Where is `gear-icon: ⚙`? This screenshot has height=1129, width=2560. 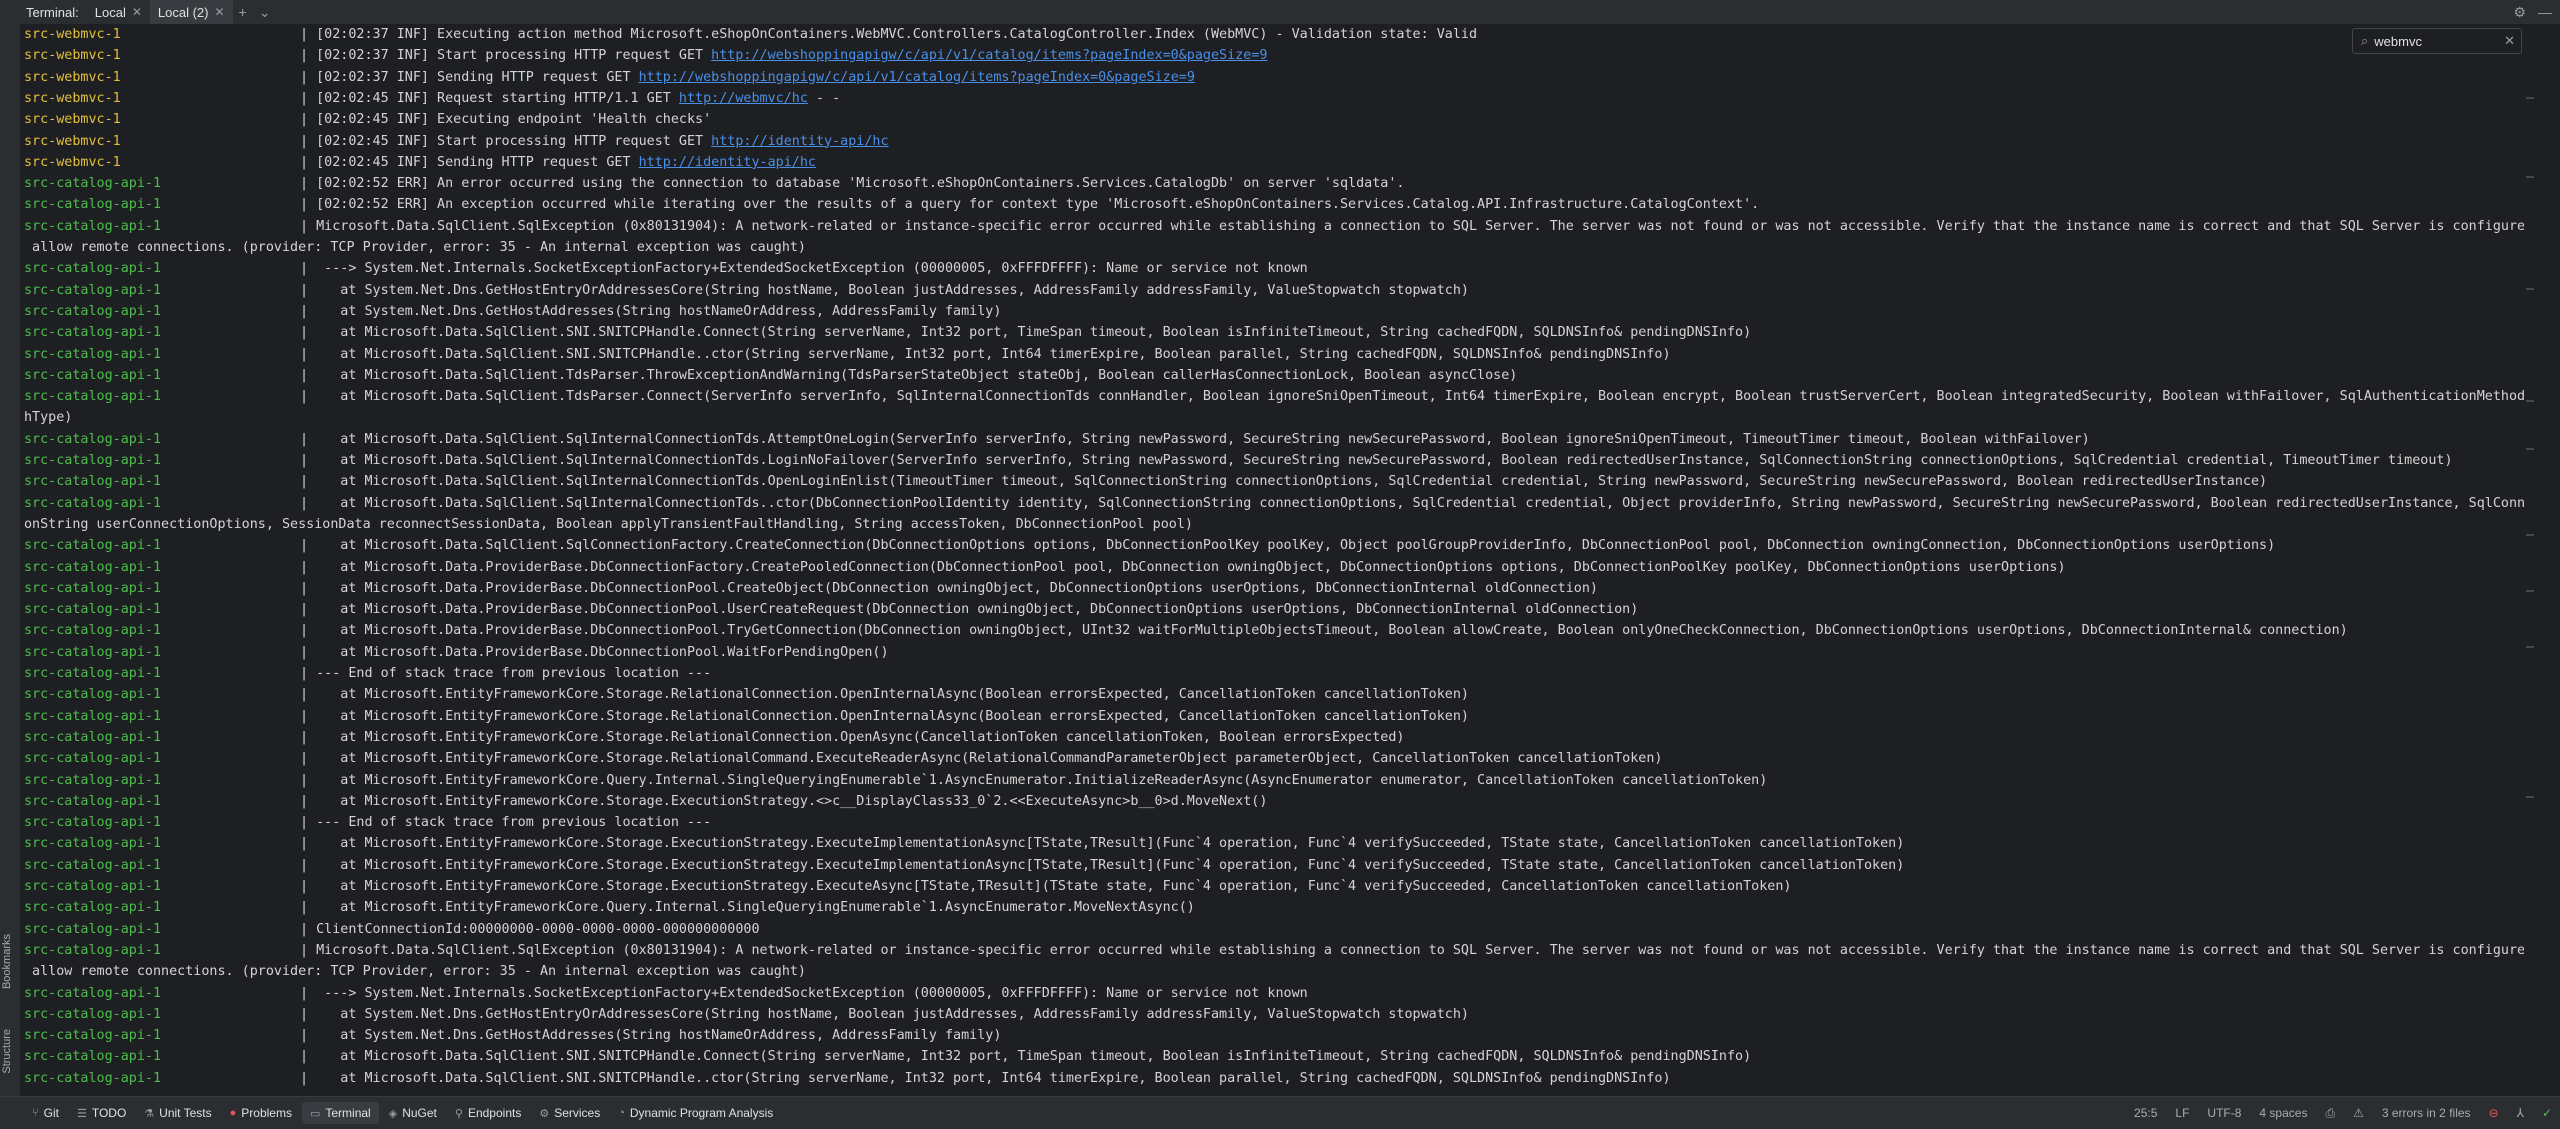
gear-icon: ⚙ is located at coordinates (2519, 12).